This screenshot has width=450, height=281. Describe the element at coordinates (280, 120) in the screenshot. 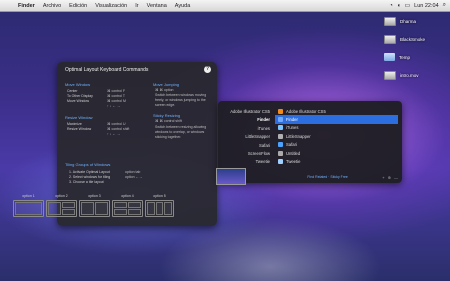

I see `finder-icon` at that location.